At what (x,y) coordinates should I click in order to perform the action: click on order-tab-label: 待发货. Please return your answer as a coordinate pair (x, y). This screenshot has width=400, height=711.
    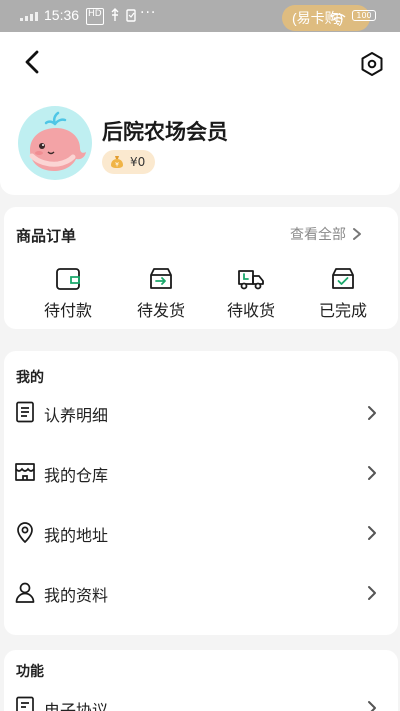
    Looking at the image, I should click on (160, 310).